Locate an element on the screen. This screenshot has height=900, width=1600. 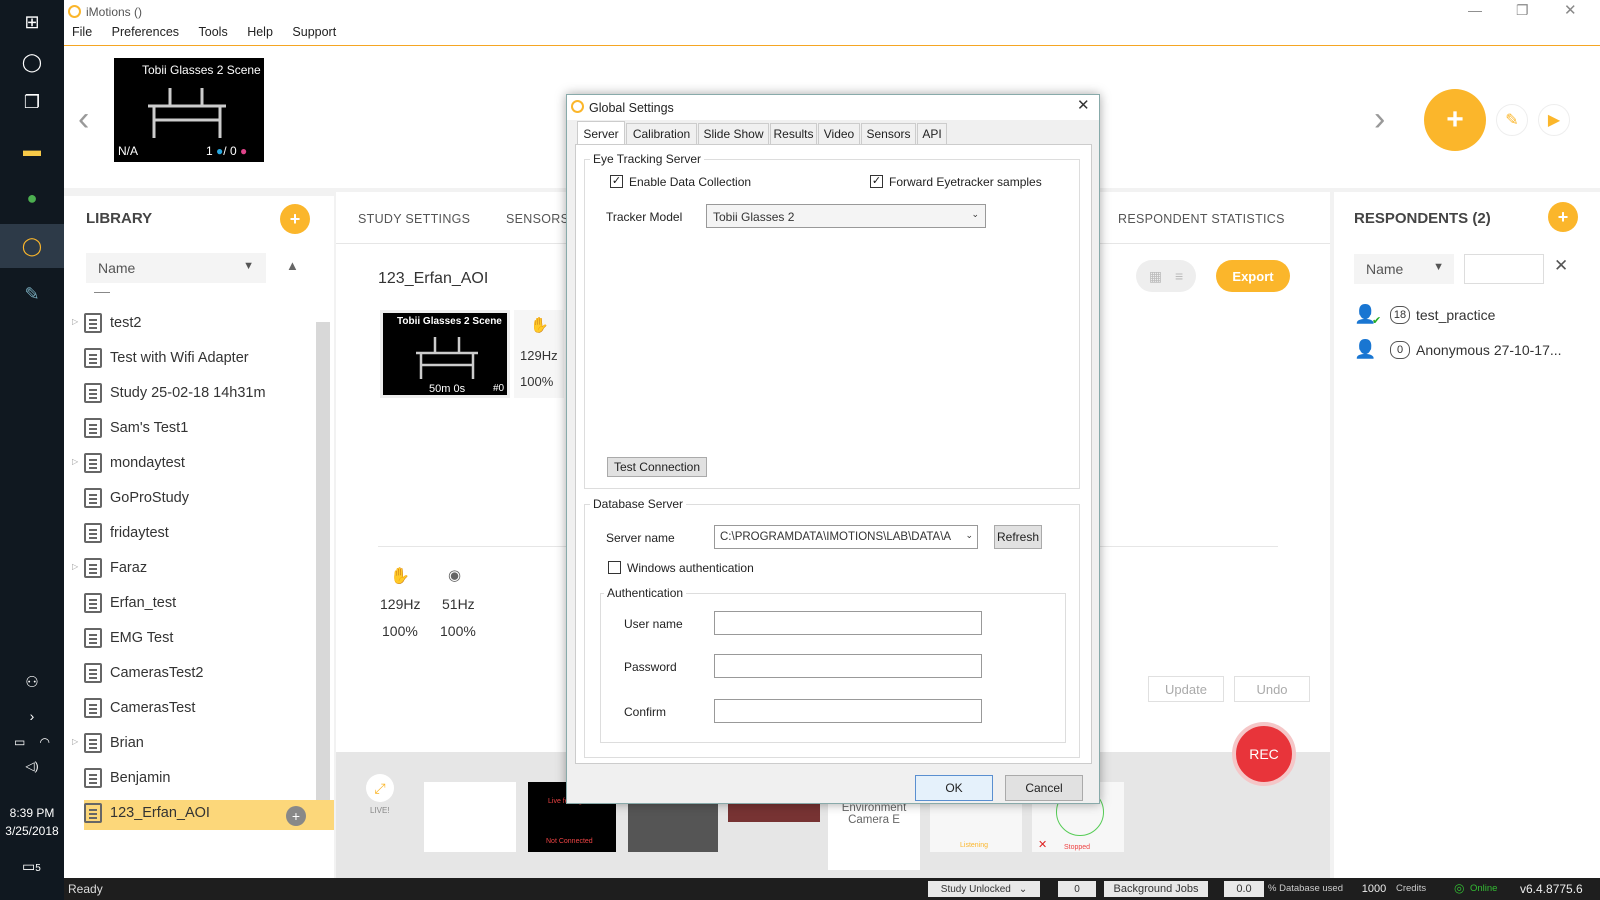
study-item: fridaytest is located at coordinates (126, 533).